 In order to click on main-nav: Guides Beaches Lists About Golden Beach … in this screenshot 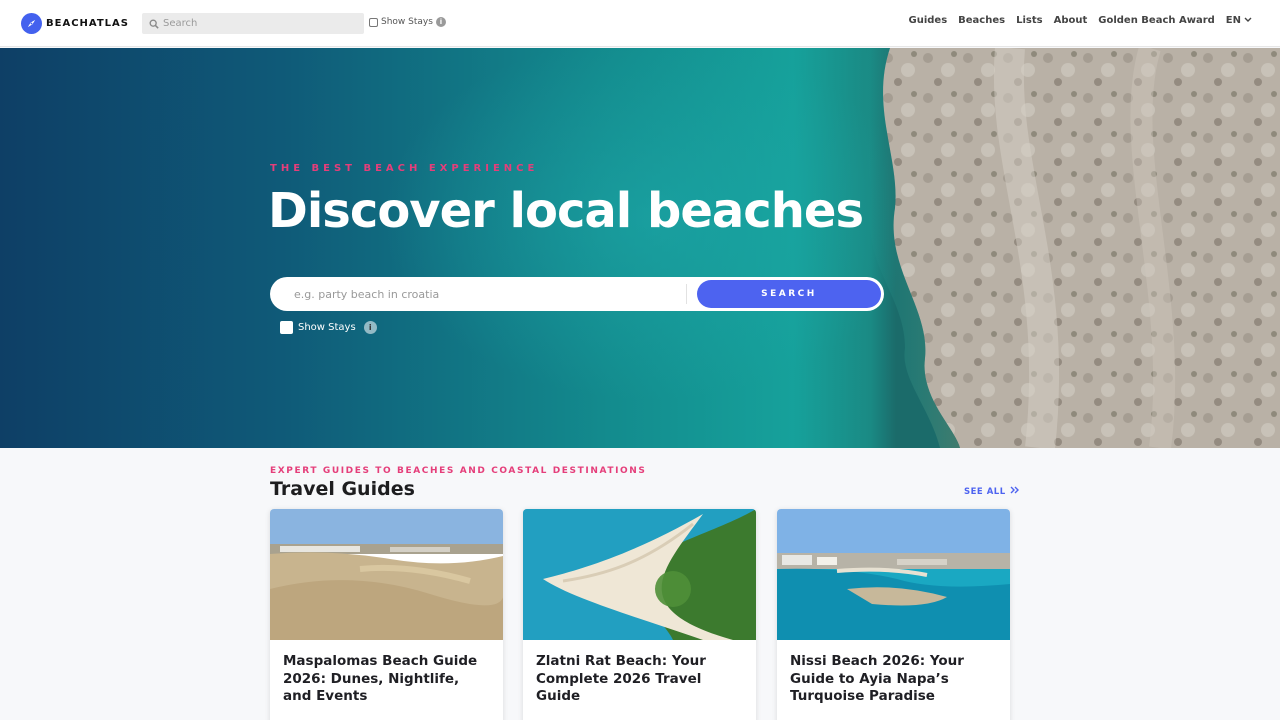, I will do `click(1081, 20)`.